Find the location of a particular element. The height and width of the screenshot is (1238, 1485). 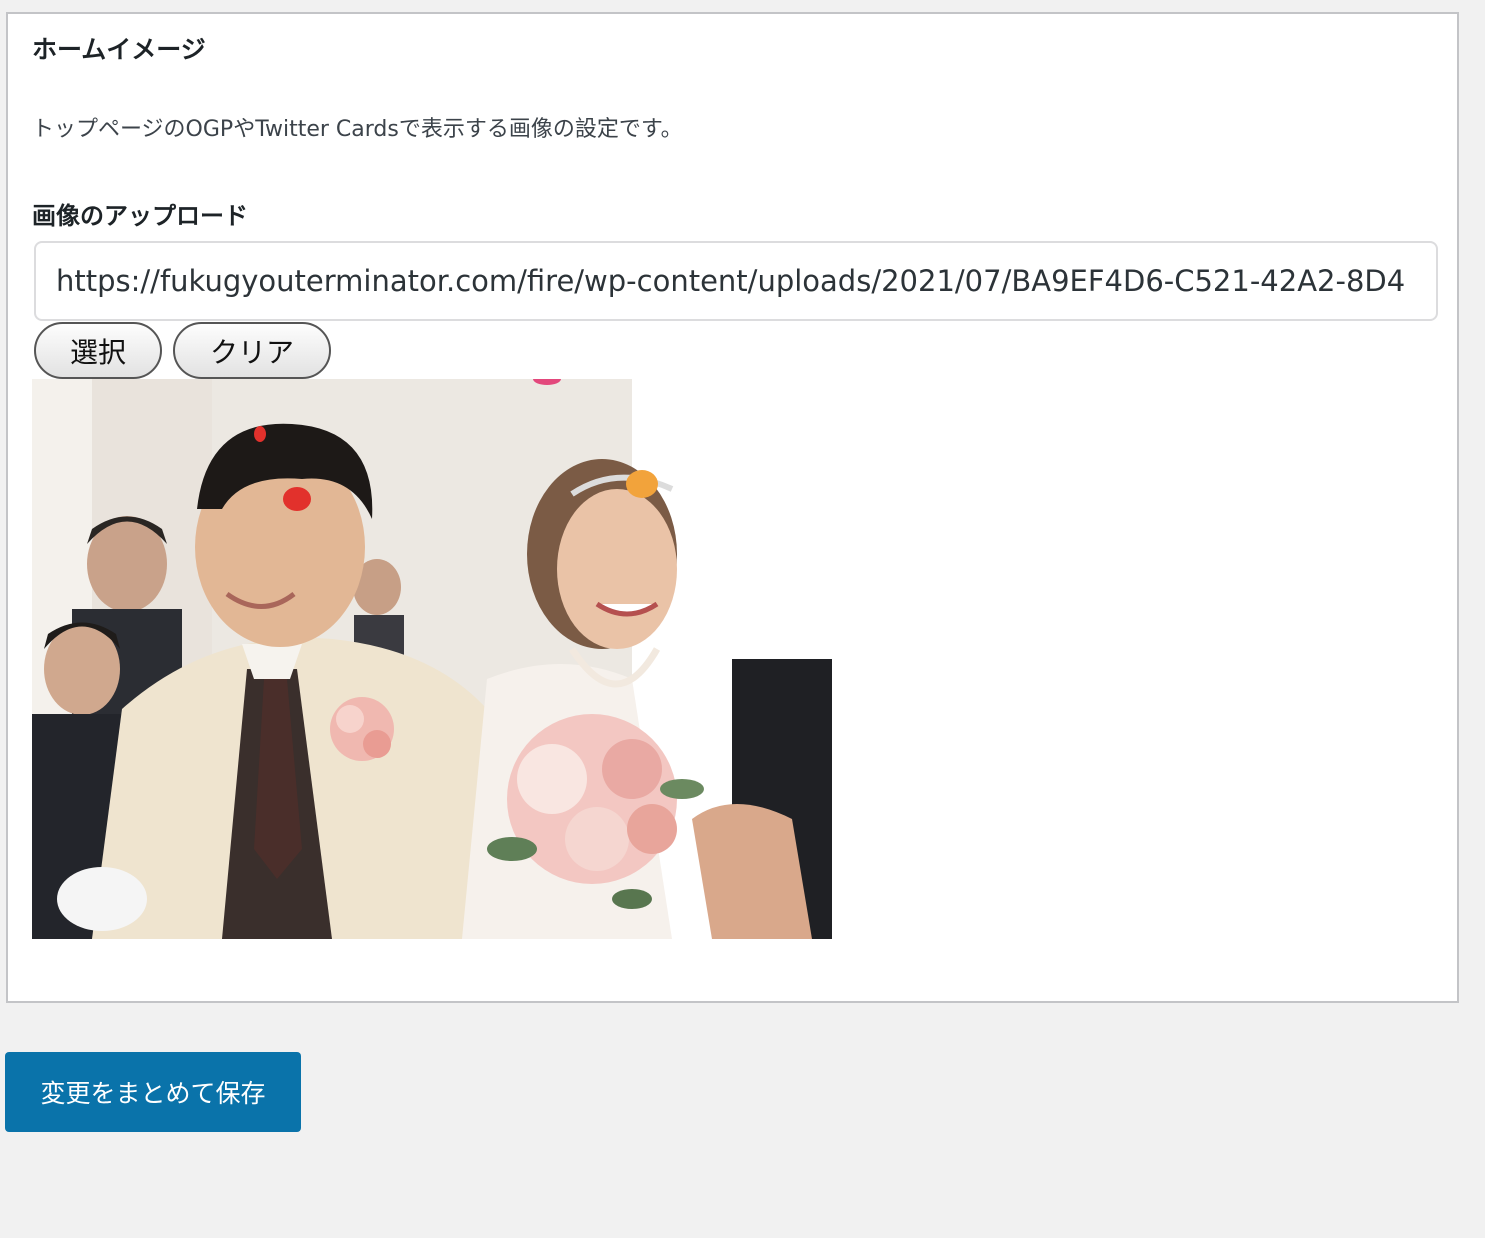

image-upload-label: 画像のアップロード is located at coordinates (140, 216).